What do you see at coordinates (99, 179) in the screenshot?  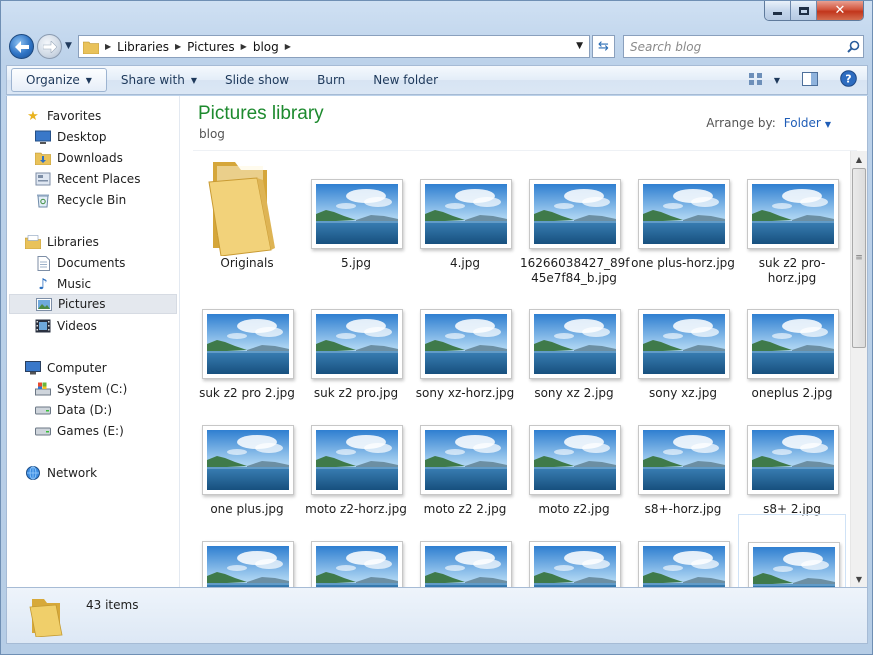 I see `sidebar-item-label: Recent Places` at bounding box center [99, 179].